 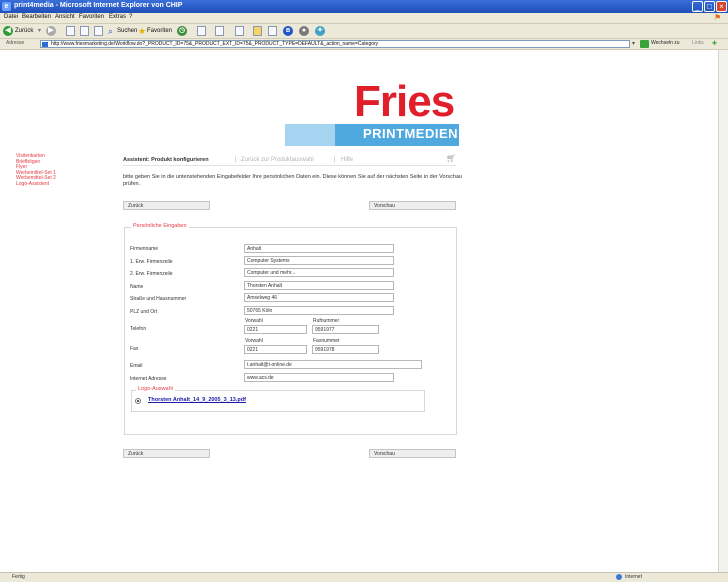 What do you see at coordinates (138, 329) in the screenshot?
I see `field-label-telefon: Telefon` at bounding box center [138, 329].